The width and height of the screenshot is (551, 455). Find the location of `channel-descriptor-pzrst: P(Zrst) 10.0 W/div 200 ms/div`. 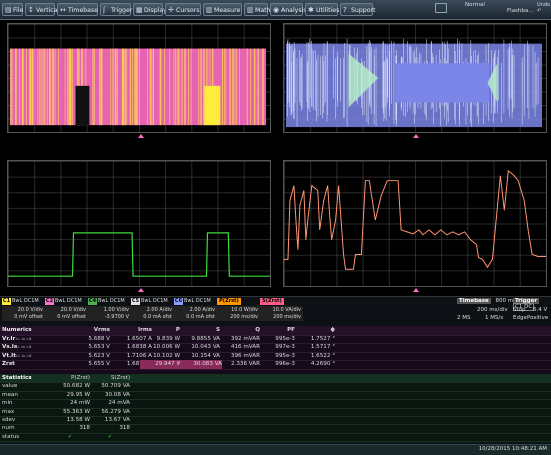

channel-descriptor-pzrst: P(Zrst) 10.0 W/div 200 ms/div is located at coordinates (238, 311).